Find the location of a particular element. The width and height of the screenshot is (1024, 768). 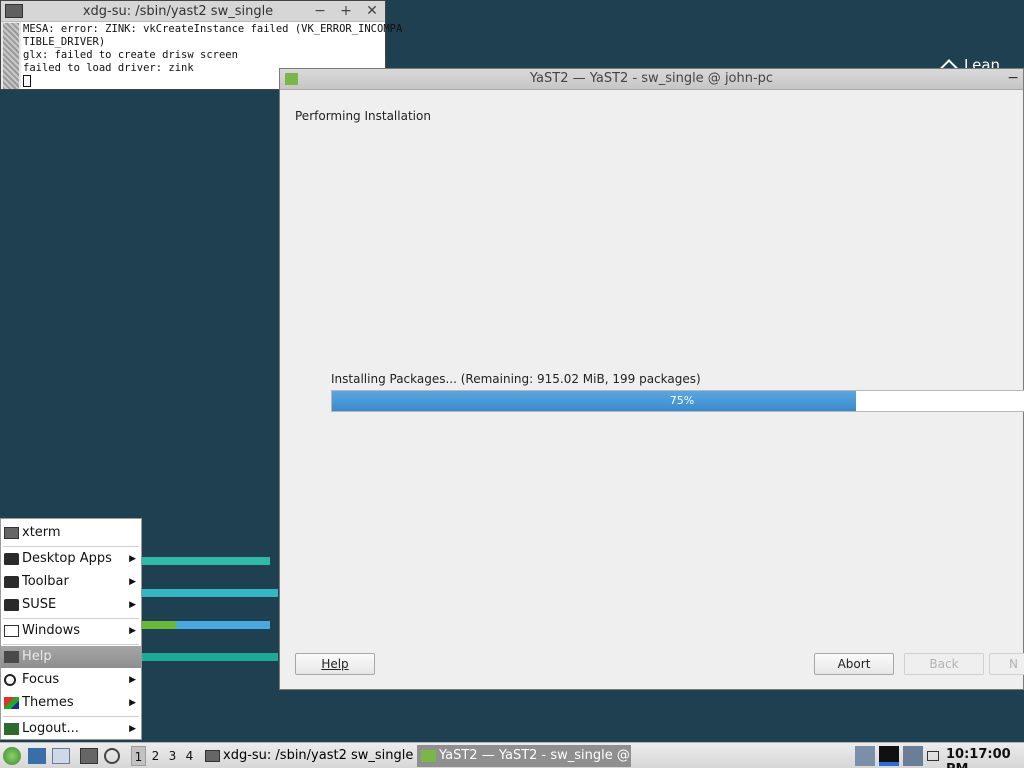

logout-icon is located at coordinates (11, 729).